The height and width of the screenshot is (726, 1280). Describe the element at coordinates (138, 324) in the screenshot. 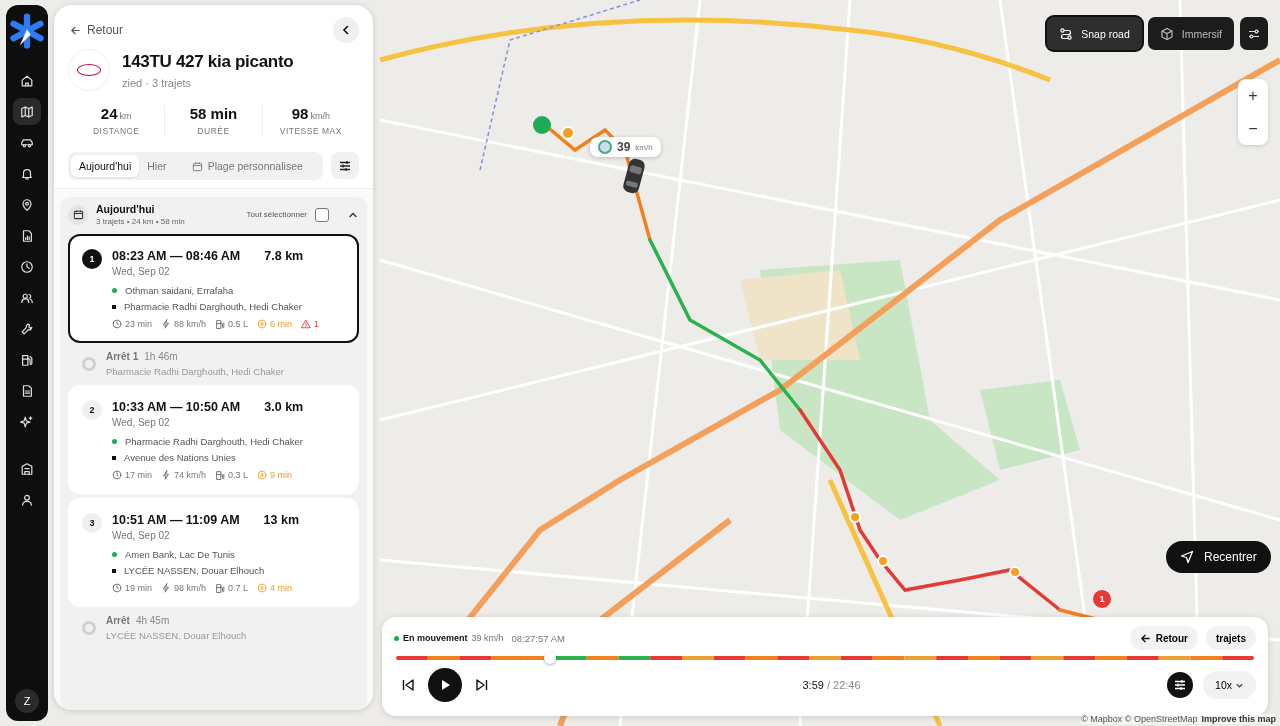

I see `trip-duration: 23 min` at that location.